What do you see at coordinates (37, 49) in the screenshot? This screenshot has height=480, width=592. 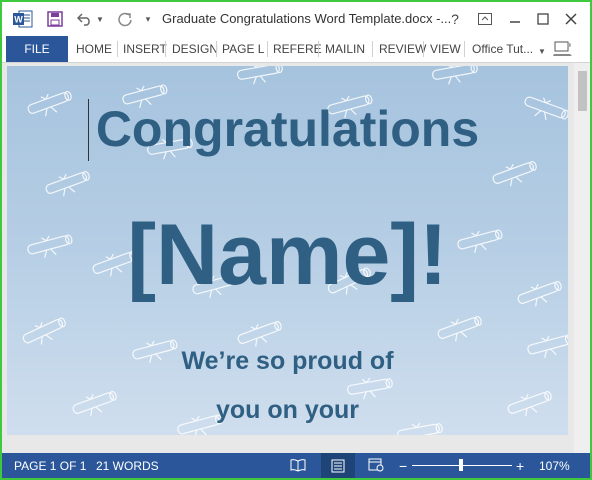 I see `tab-file: FILE` at bounding box center [37, 49].